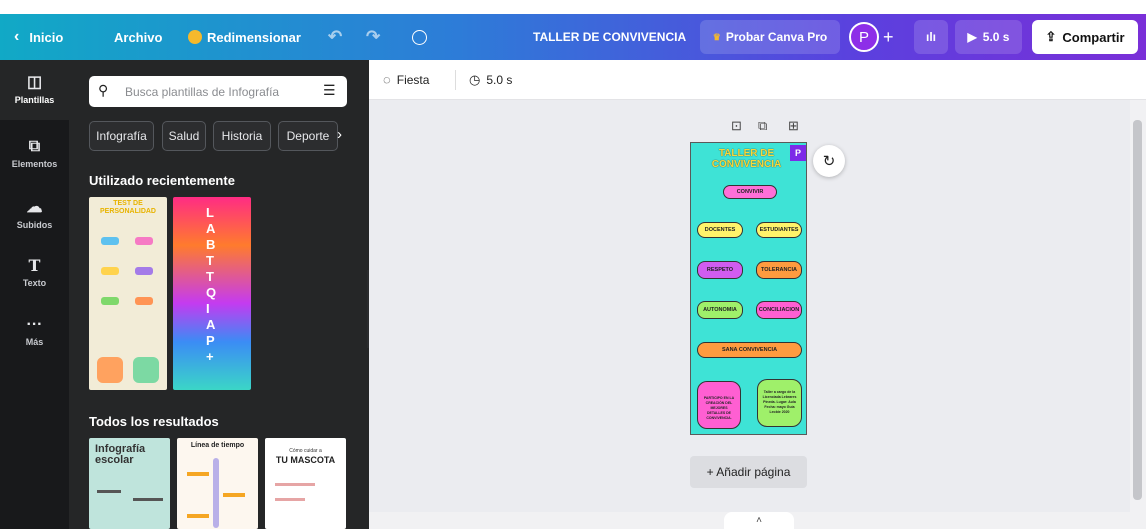 This screenshot has width=1146, height=529. I want to click on chip-infografia: Infografía, so click(121, 136).